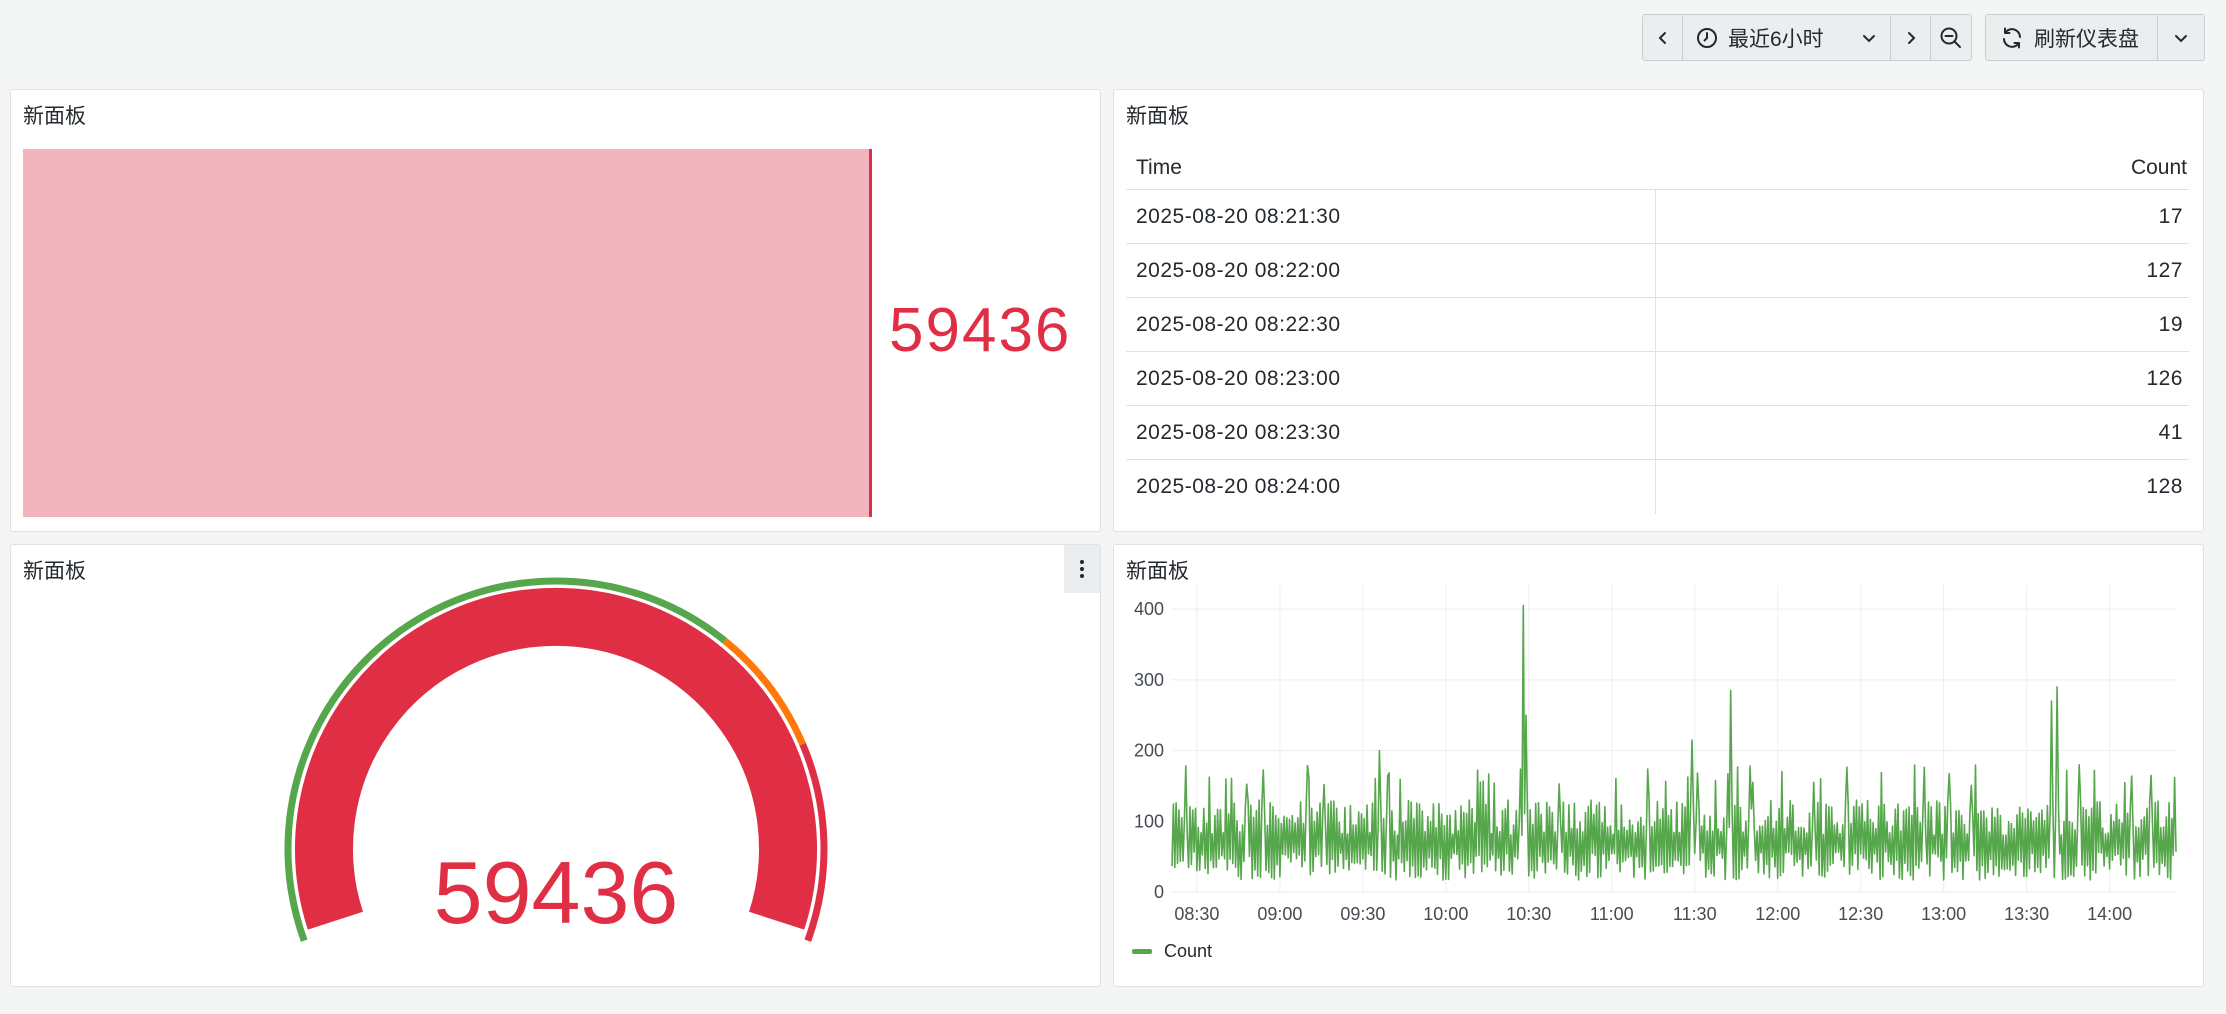 This screenshot has width=2226, height=1014. I want to click on column-header-time: Time, so click(1391, 168).